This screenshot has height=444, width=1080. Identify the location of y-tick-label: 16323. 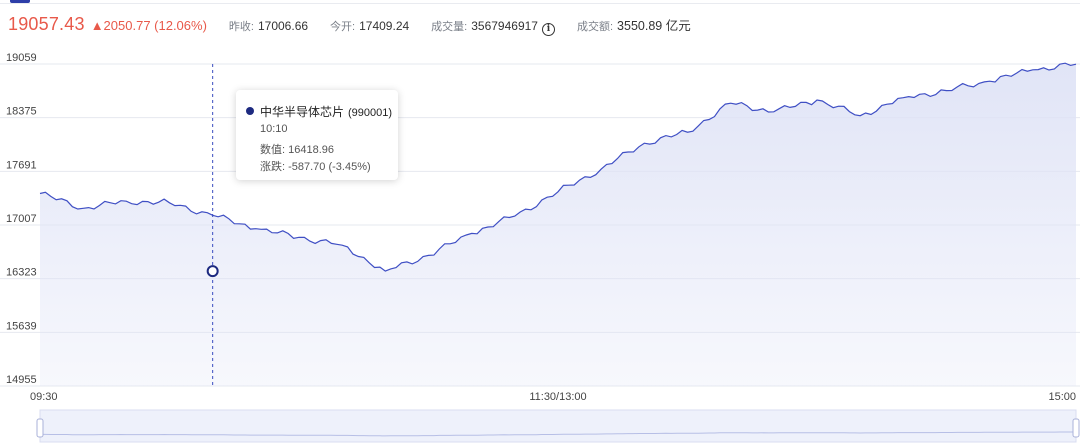
(21, 273).